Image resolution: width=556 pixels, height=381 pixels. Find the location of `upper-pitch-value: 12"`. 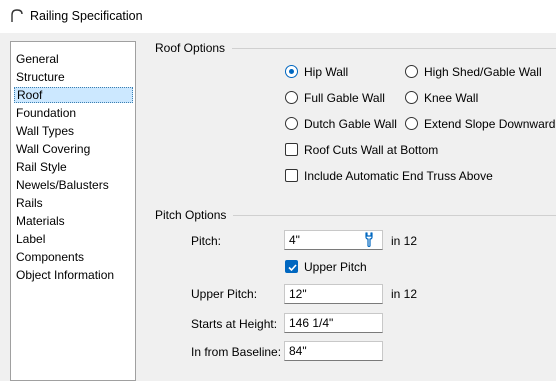

upper-pitch-value: 12" is located at coordinates (298, 294).